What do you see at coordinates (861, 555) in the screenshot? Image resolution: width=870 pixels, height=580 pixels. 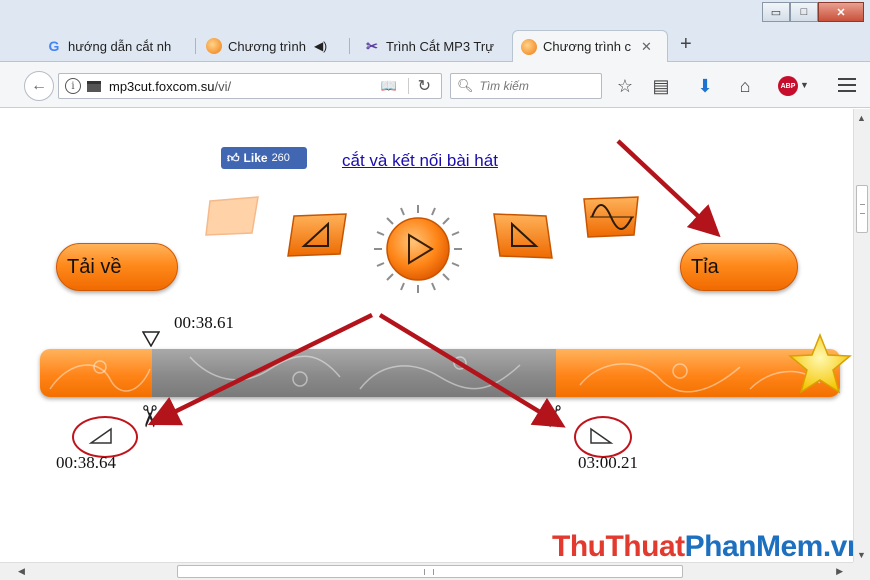 I see `scroll-down-icon: ▼` at bounding box center [861, 555].